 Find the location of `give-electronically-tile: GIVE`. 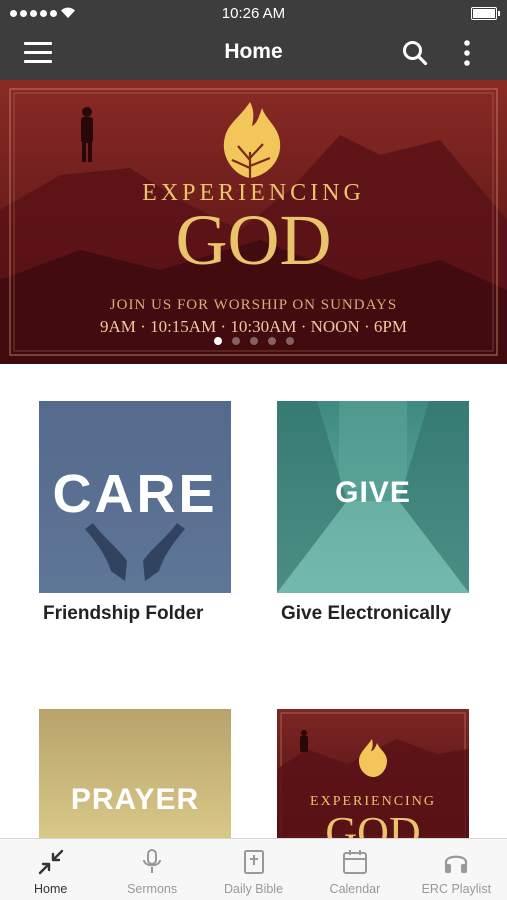

give-electronically-tile: GIVE is located at coordinates (373, 497).